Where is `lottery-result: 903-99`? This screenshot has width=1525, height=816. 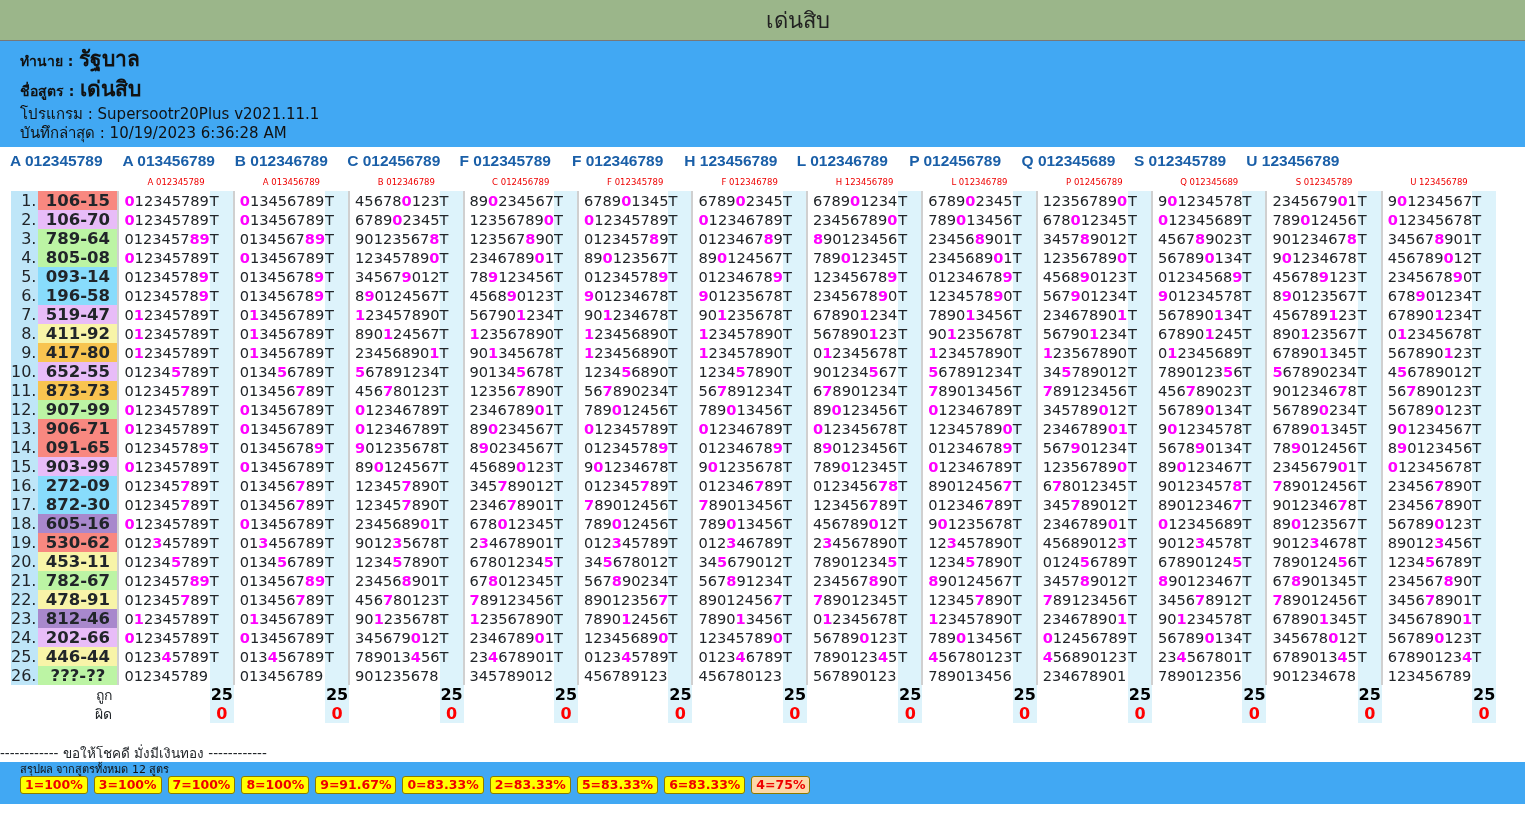 lottery-result: 903-99 is located at coordinates (78, 467).